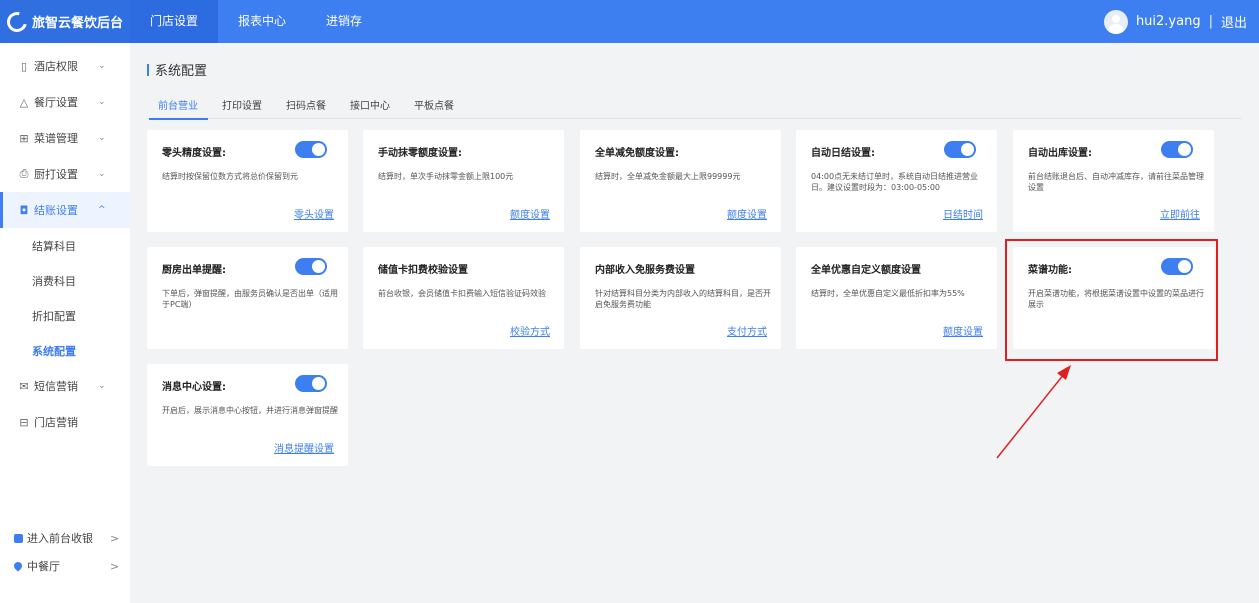 The width and height of the screenshot is (1259, 603). I want to click on annotation-arrow, so click(1033, 412).